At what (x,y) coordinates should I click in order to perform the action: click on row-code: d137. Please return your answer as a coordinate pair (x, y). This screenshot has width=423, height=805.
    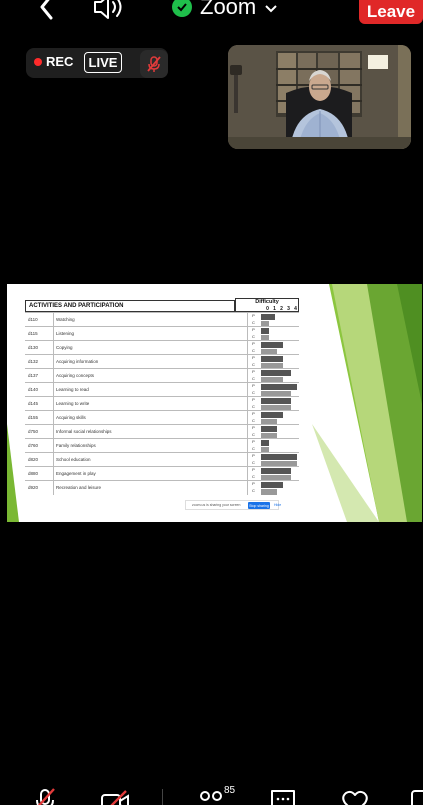
    Looking at the image, I should click on (33, 375).